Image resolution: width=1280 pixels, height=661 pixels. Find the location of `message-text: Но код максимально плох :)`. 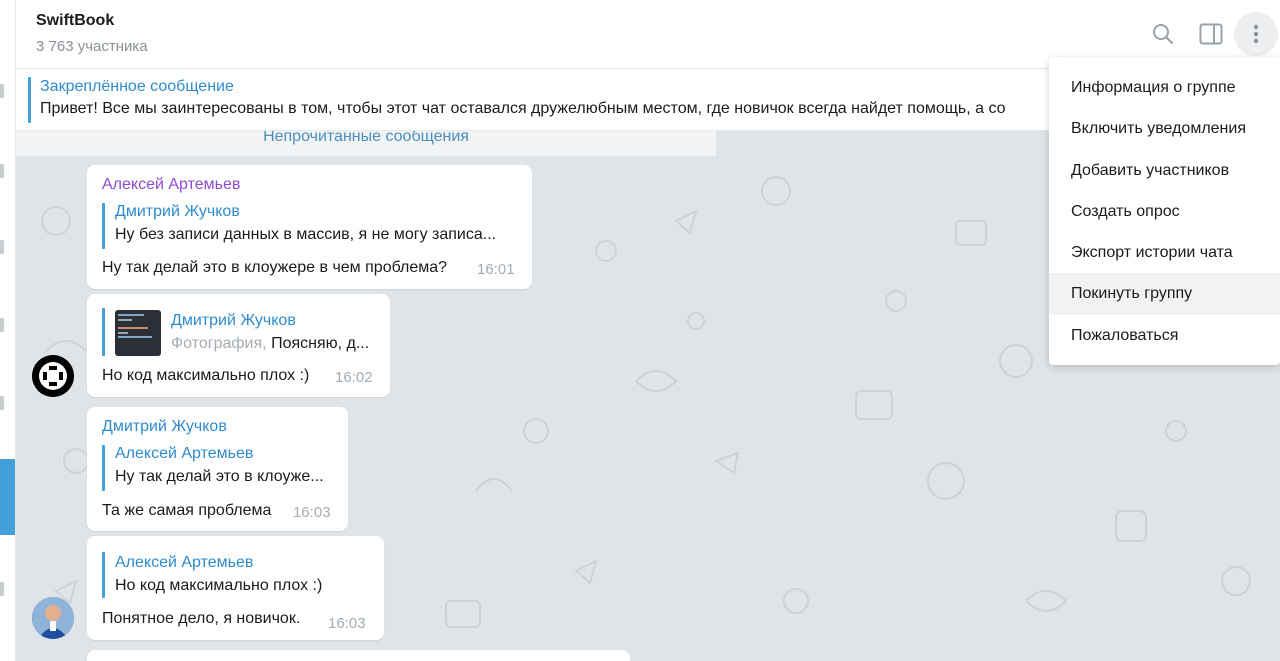

message-text: Но код максимально плох :) is located at coordinates (206, 375).